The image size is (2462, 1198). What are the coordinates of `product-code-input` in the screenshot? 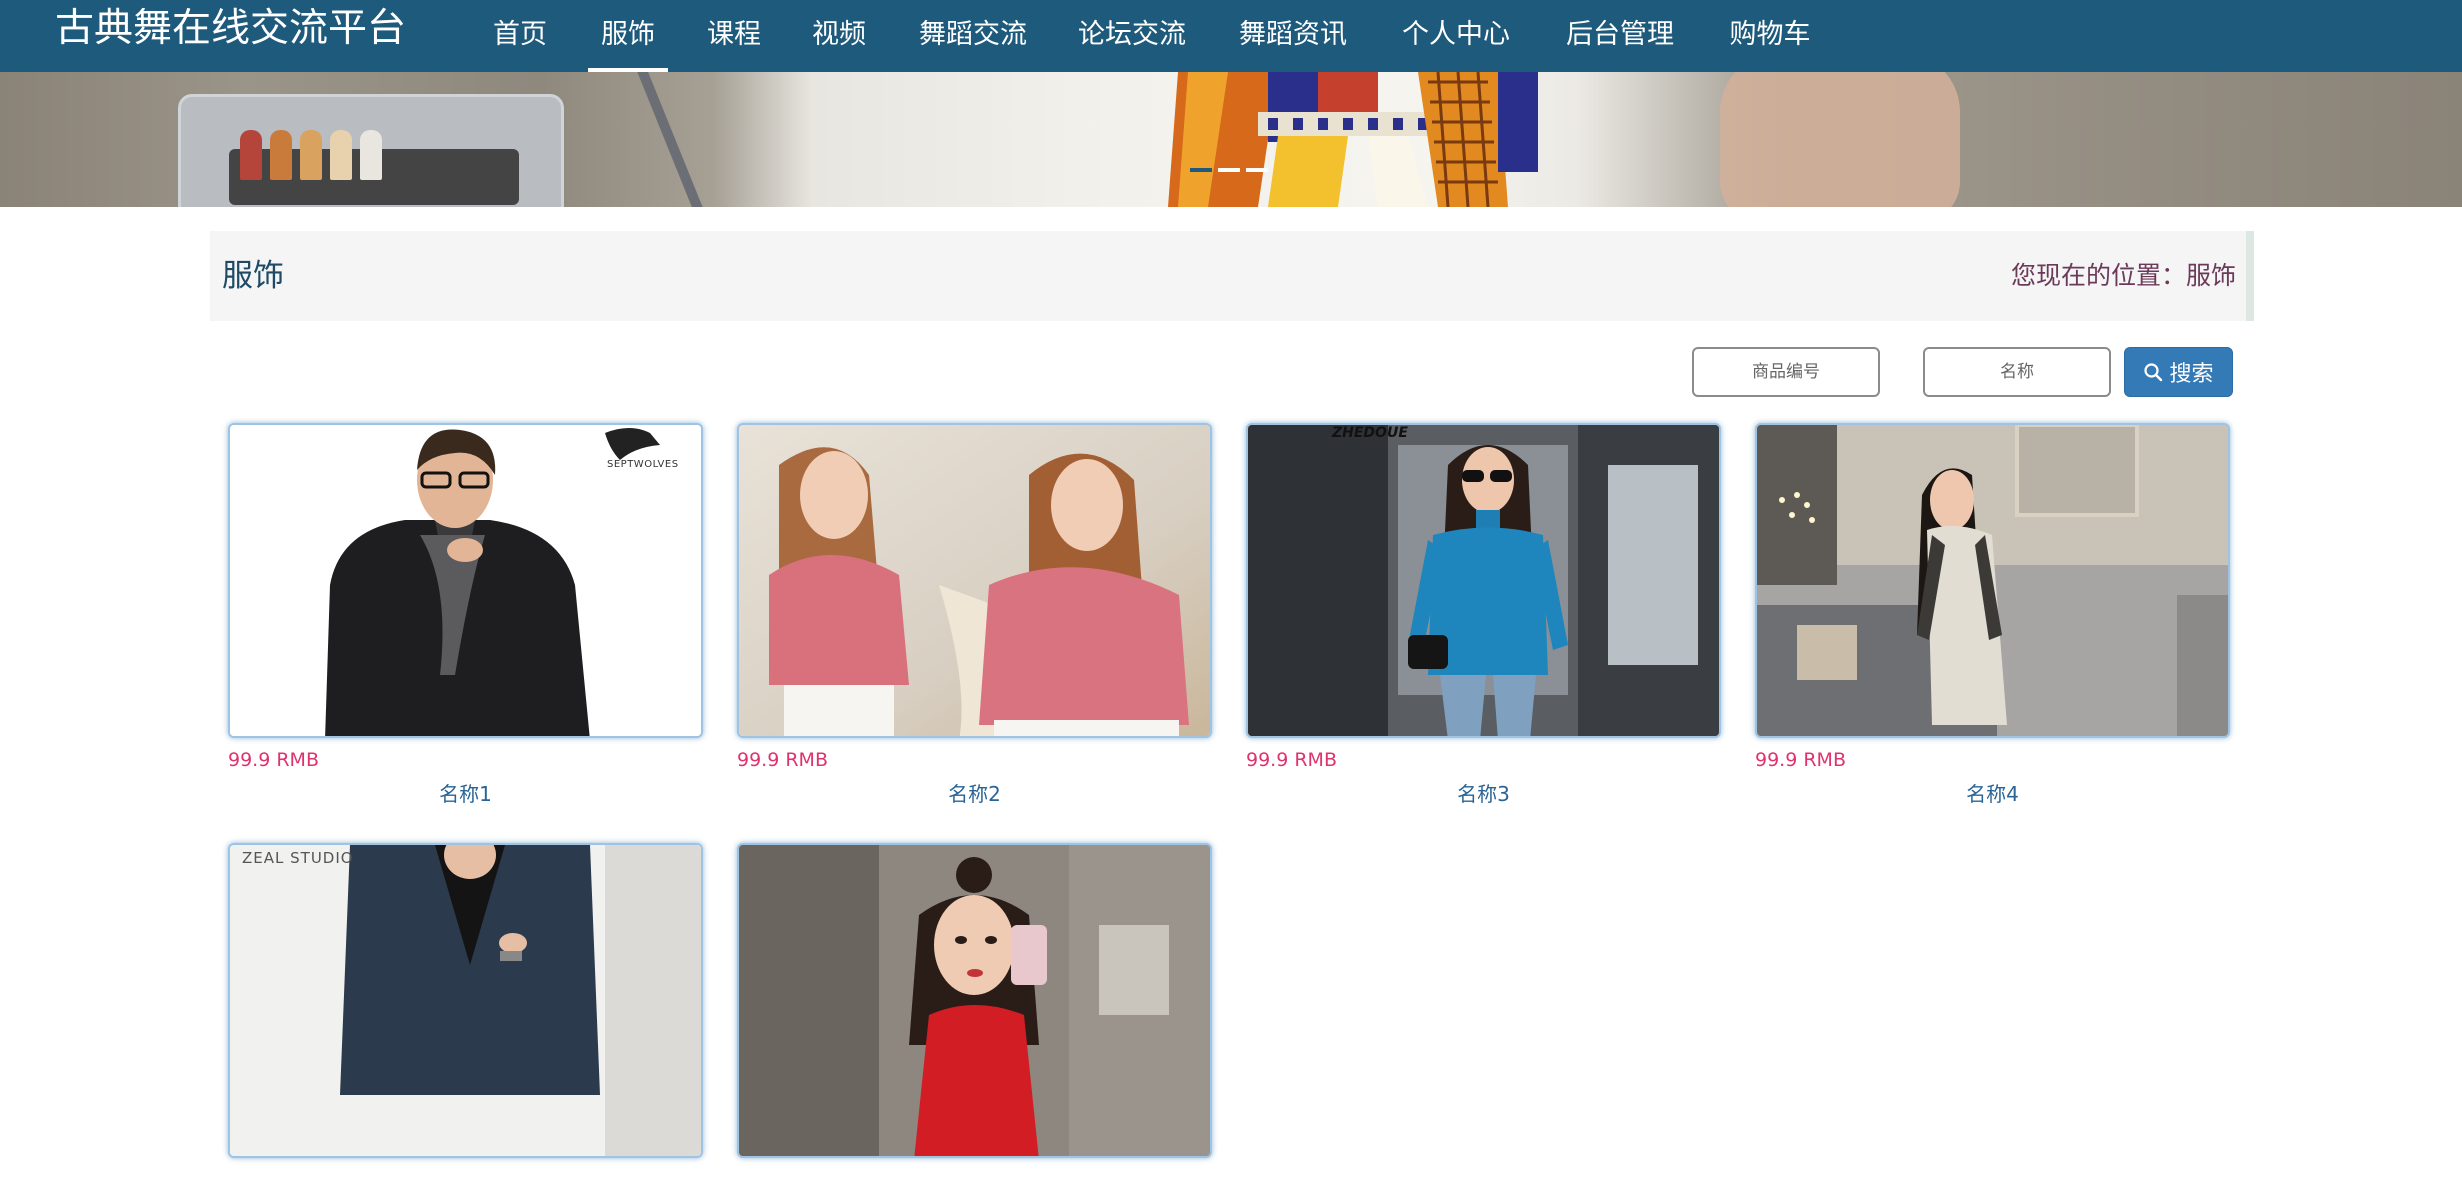 It's located at (1786, 372).